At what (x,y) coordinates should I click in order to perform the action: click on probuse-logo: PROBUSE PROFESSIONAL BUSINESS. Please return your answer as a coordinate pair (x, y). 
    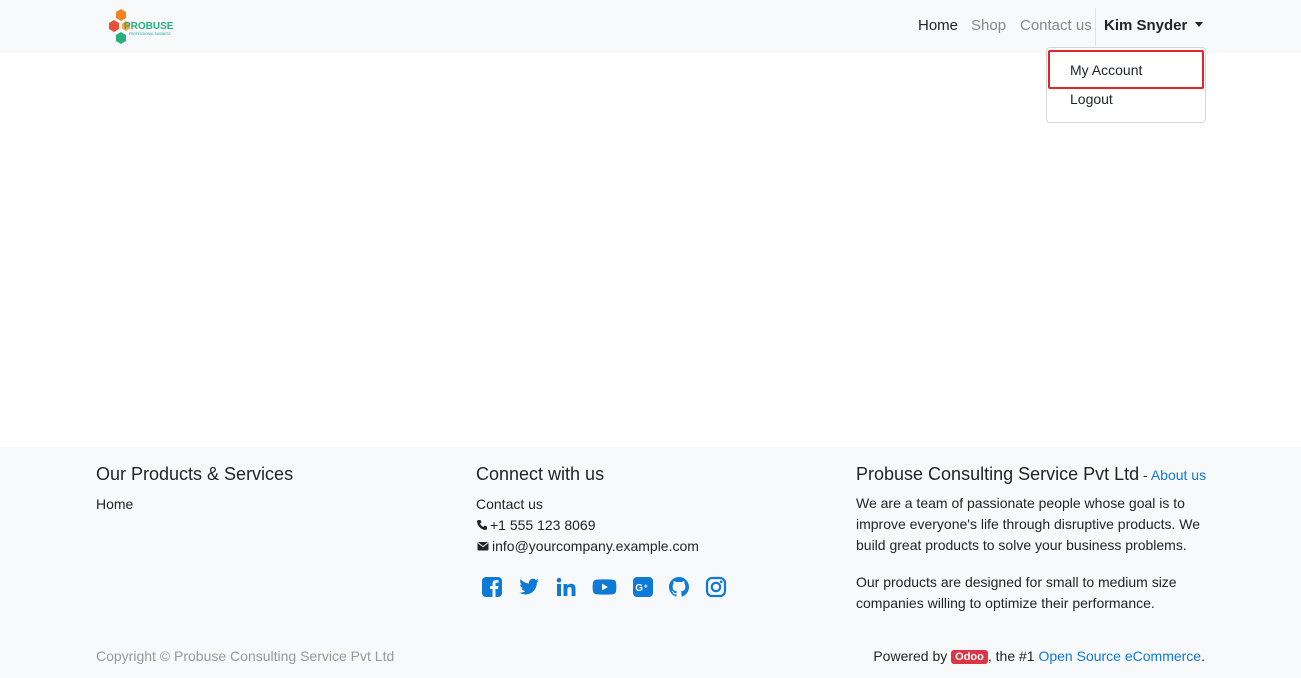
    Looking at the image, I should click on (143, 26).